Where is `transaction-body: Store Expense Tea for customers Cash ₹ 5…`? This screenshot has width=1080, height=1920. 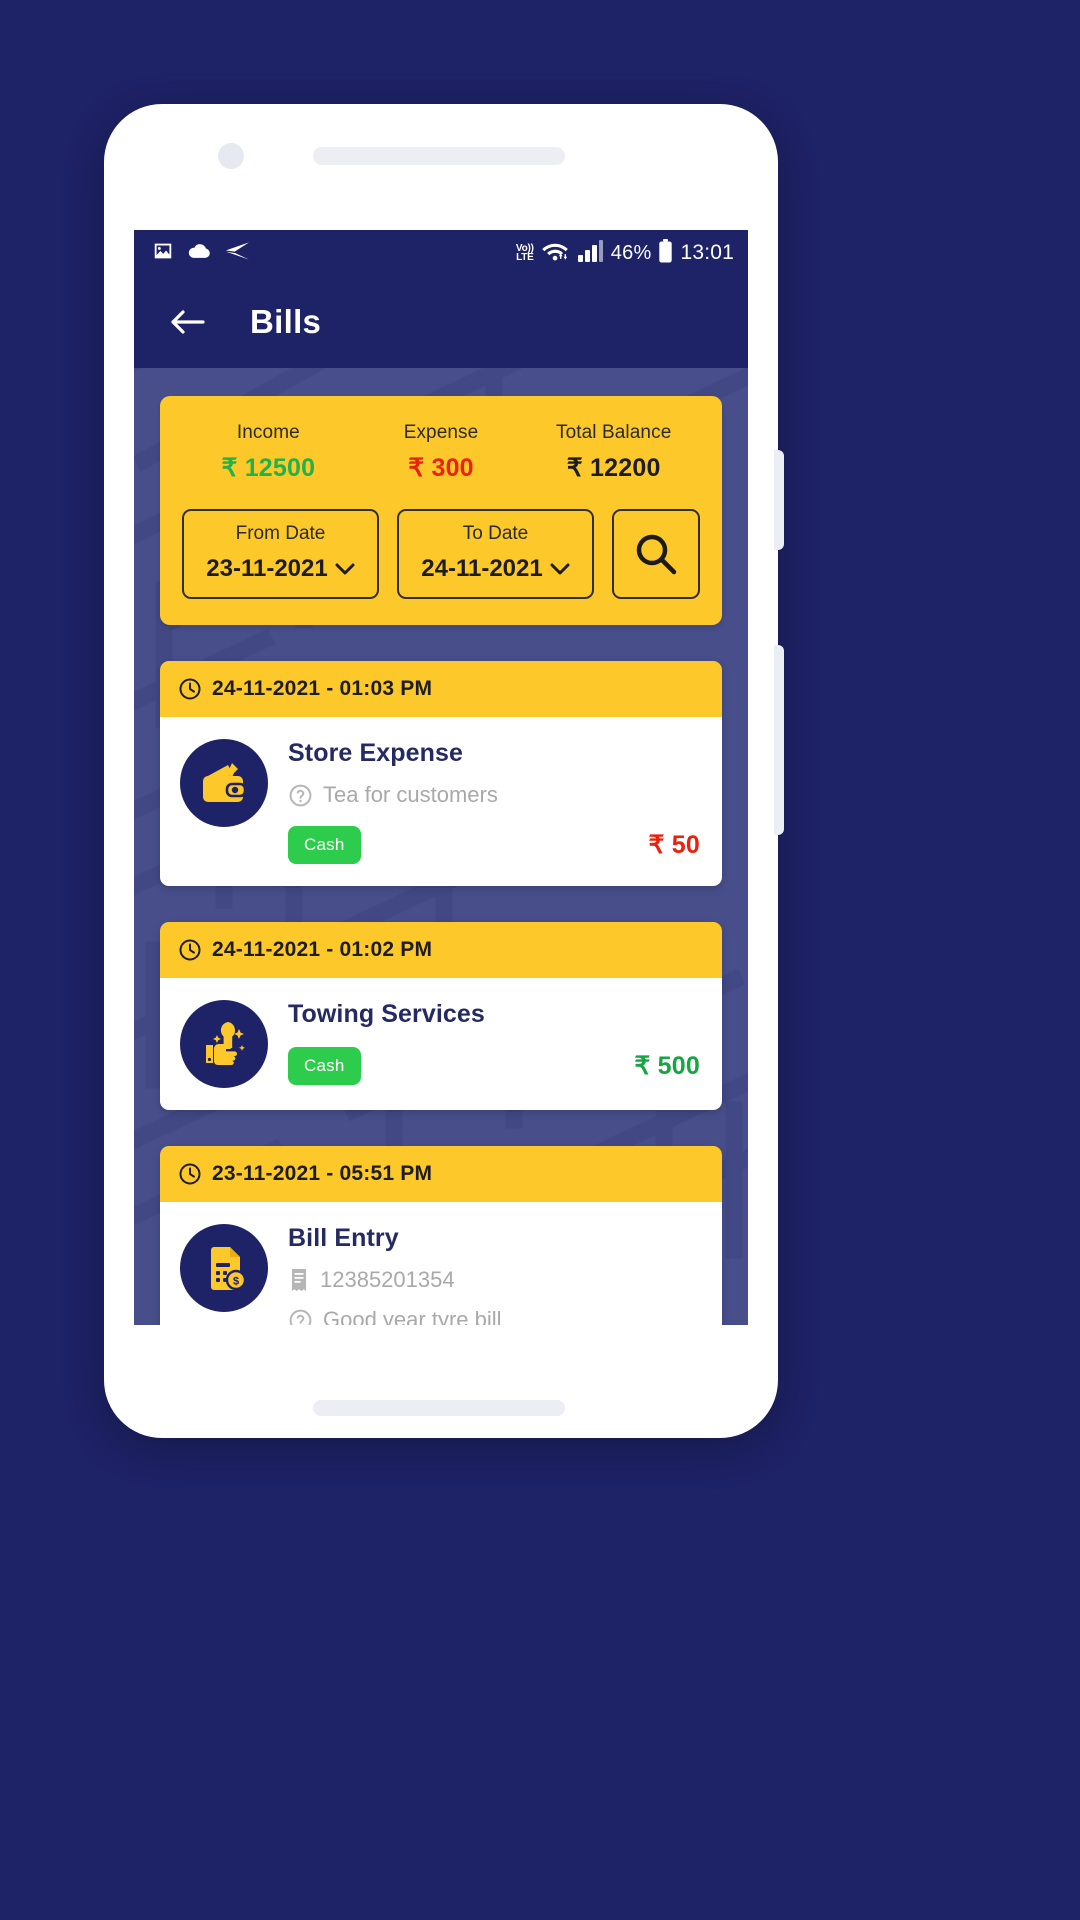
transaction-body: Store Expense Tea for customers Cash ₹ 5… is located at coordinates (441, 801).